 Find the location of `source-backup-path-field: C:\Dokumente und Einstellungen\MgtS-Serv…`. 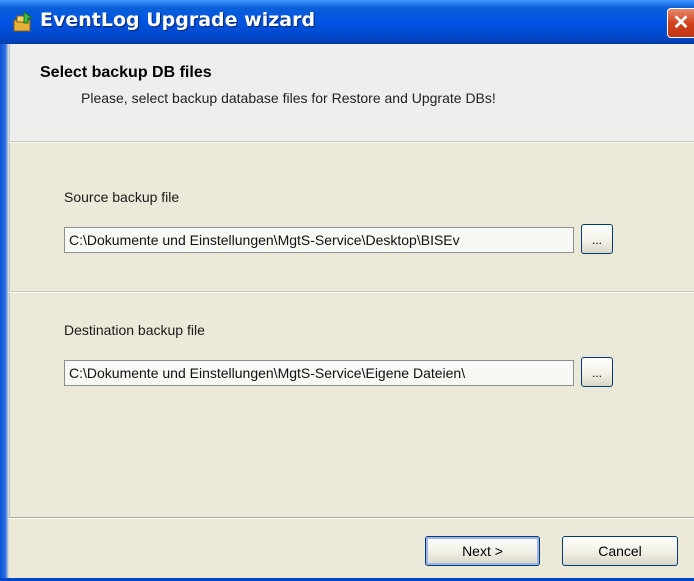

source-backup-path-field: C:\Dokumente und Einstellungen\MgtS-Serv… is located at coordinates (319, 240).